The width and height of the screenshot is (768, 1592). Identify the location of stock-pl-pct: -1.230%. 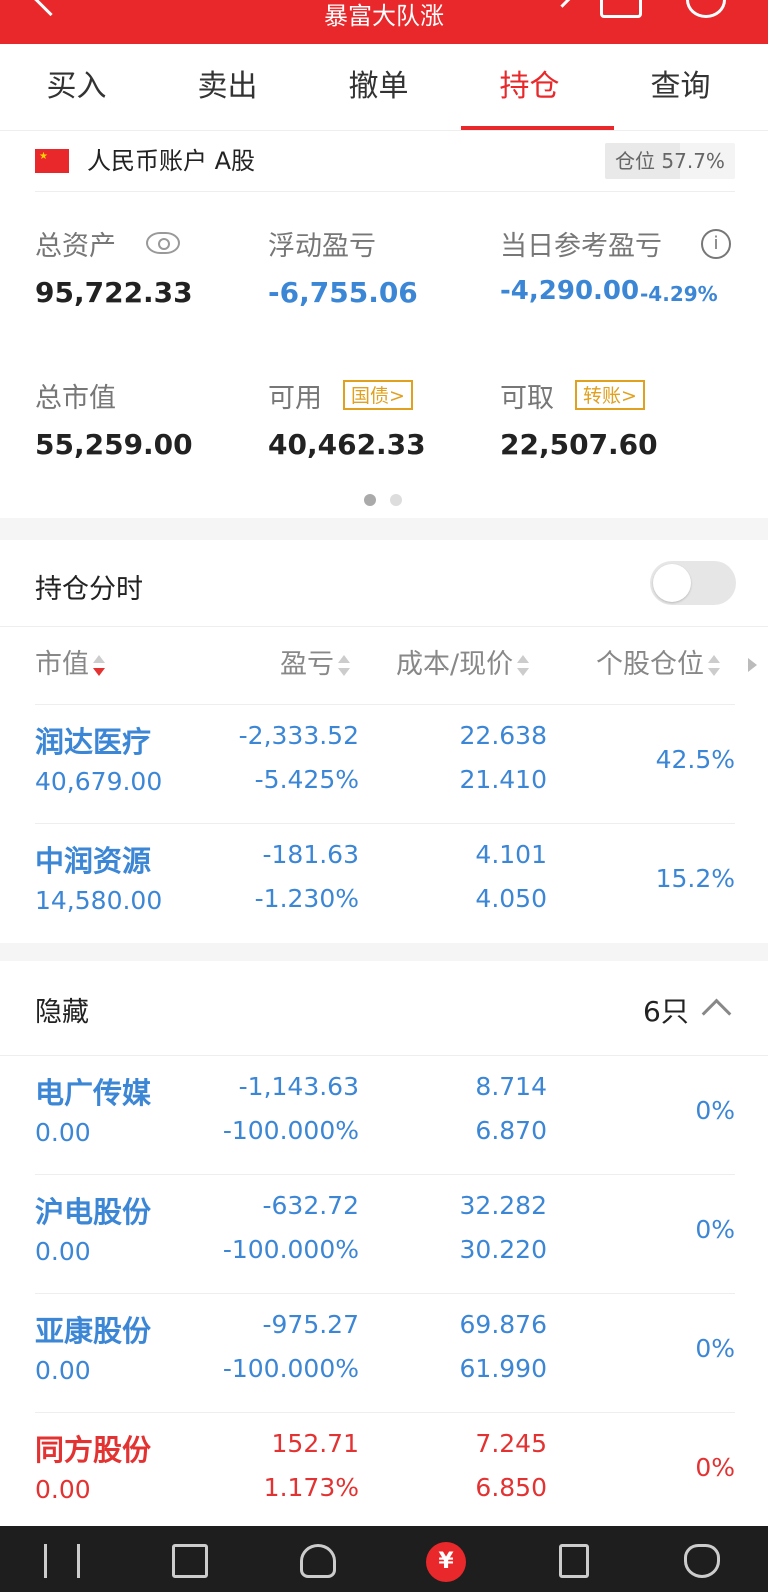
(306, 898).